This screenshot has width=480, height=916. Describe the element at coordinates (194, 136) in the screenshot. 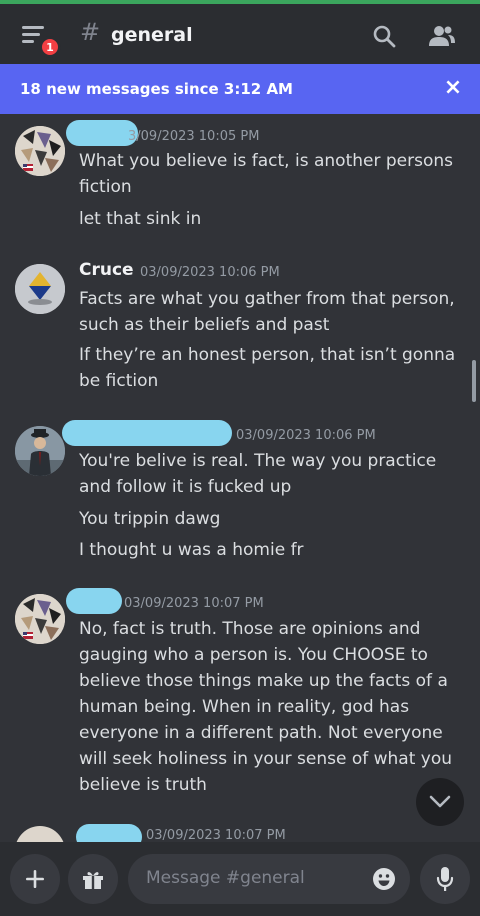

I see `message-timestamp: 3/09/2023 10:05 PM` at that location.